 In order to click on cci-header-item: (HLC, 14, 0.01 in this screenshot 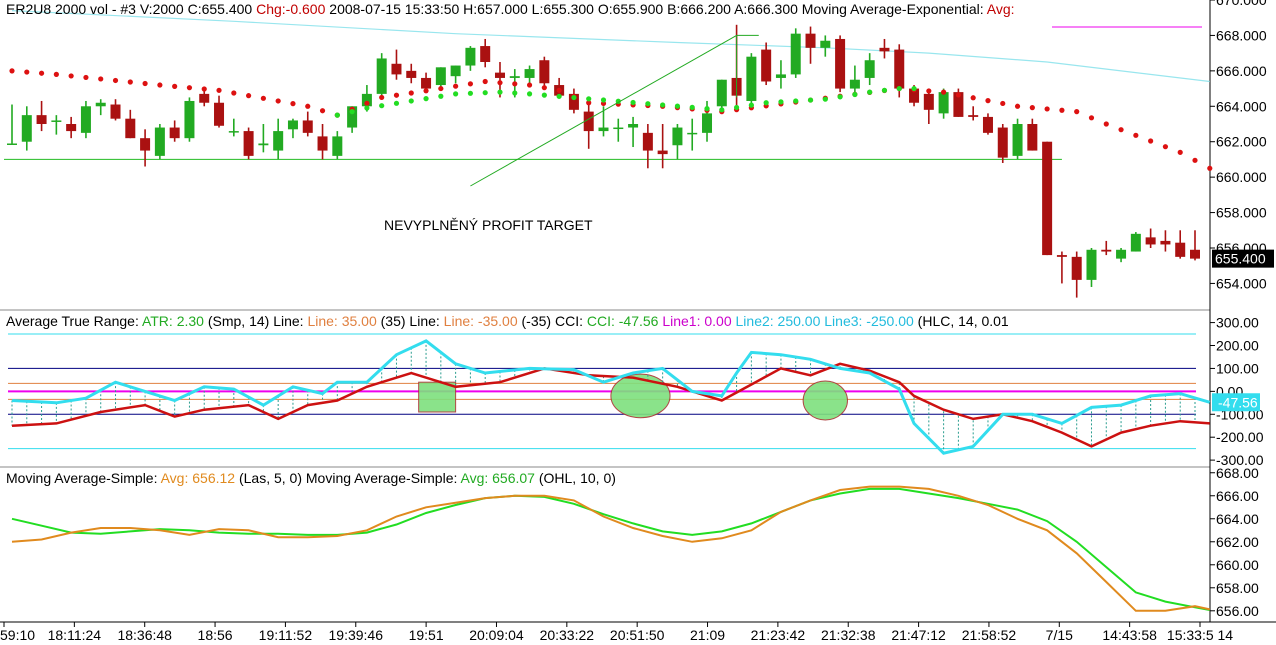, I will do `click(961, 321)`.